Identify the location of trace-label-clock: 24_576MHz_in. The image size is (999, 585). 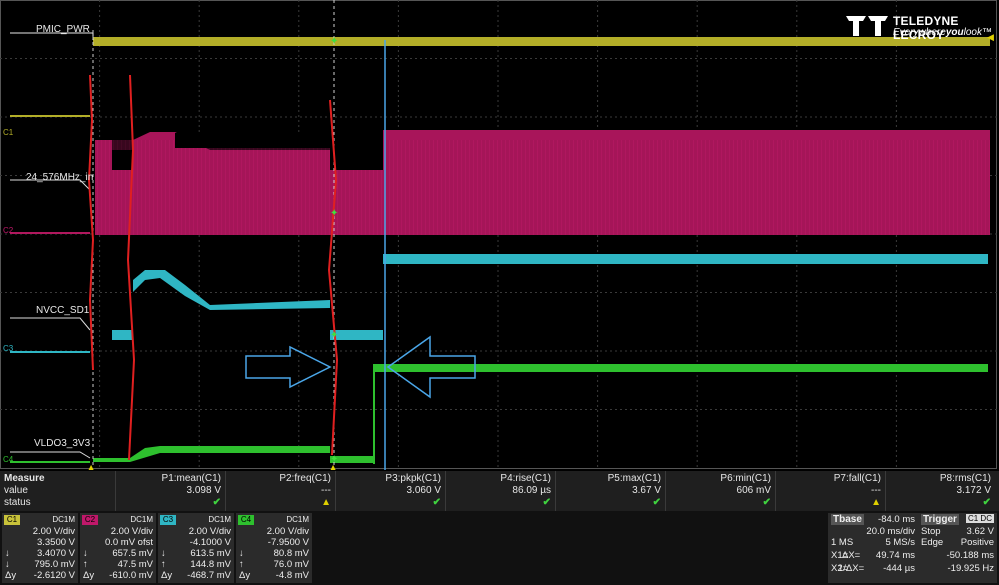
(60, 177).